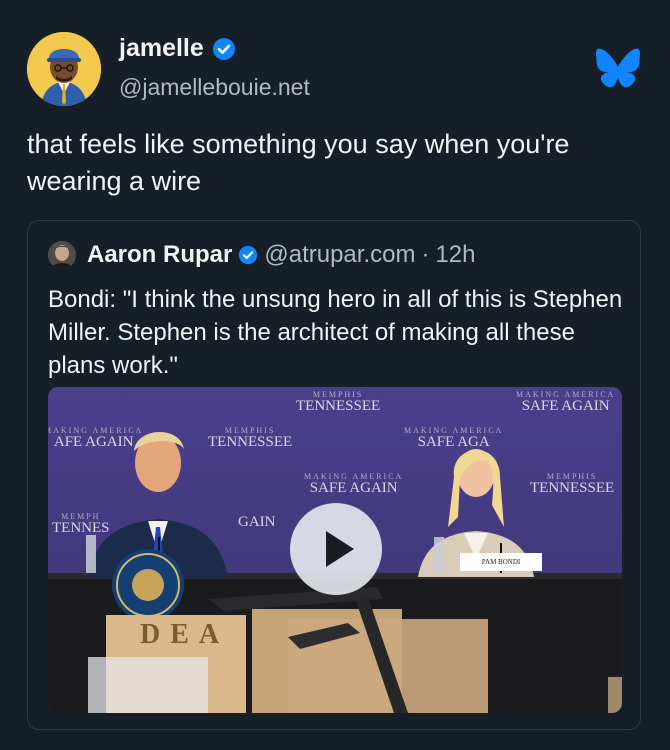 Image resolution: width=670 pixels, height=750 pixels. I want to click on author-name: jamelle, so click(177, 48).